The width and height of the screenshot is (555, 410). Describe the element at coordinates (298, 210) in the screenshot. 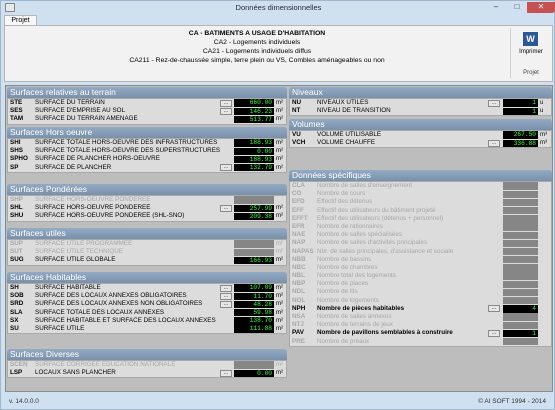

I see `field-code: EFF` at that location.